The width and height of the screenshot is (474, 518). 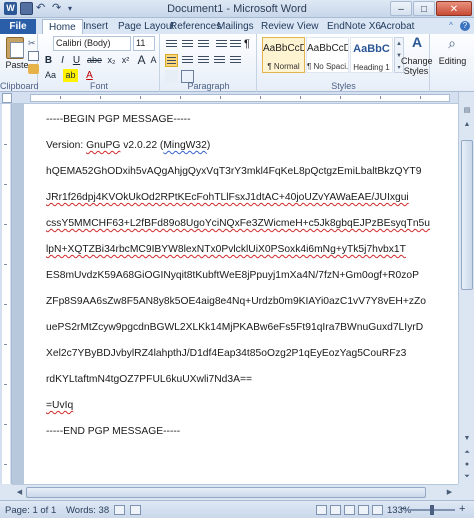 I want to click on window-controls: – □ ✕, so click(x=431, y=8).